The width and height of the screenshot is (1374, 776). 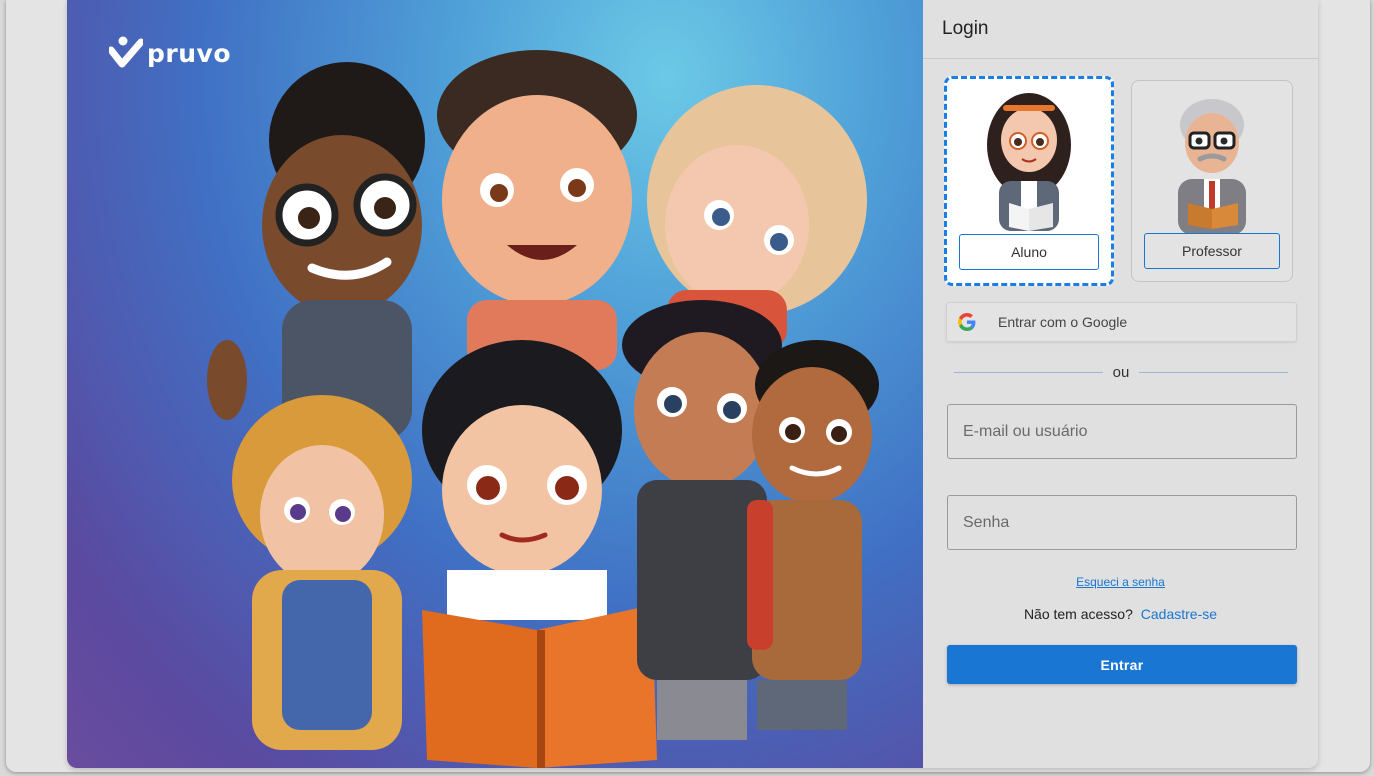 What do you see at coordinates (1179, 614) in the screenshot?
I see `signup-link: Cadastre-se` at bounding box center [1179, 614].